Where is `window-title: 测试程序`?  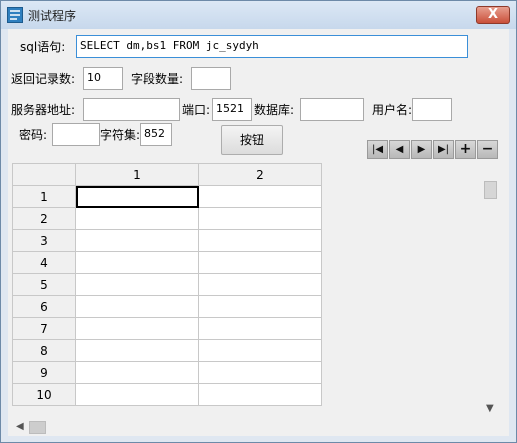 window-title: 测试程序 is located at coordinates (52, 16).